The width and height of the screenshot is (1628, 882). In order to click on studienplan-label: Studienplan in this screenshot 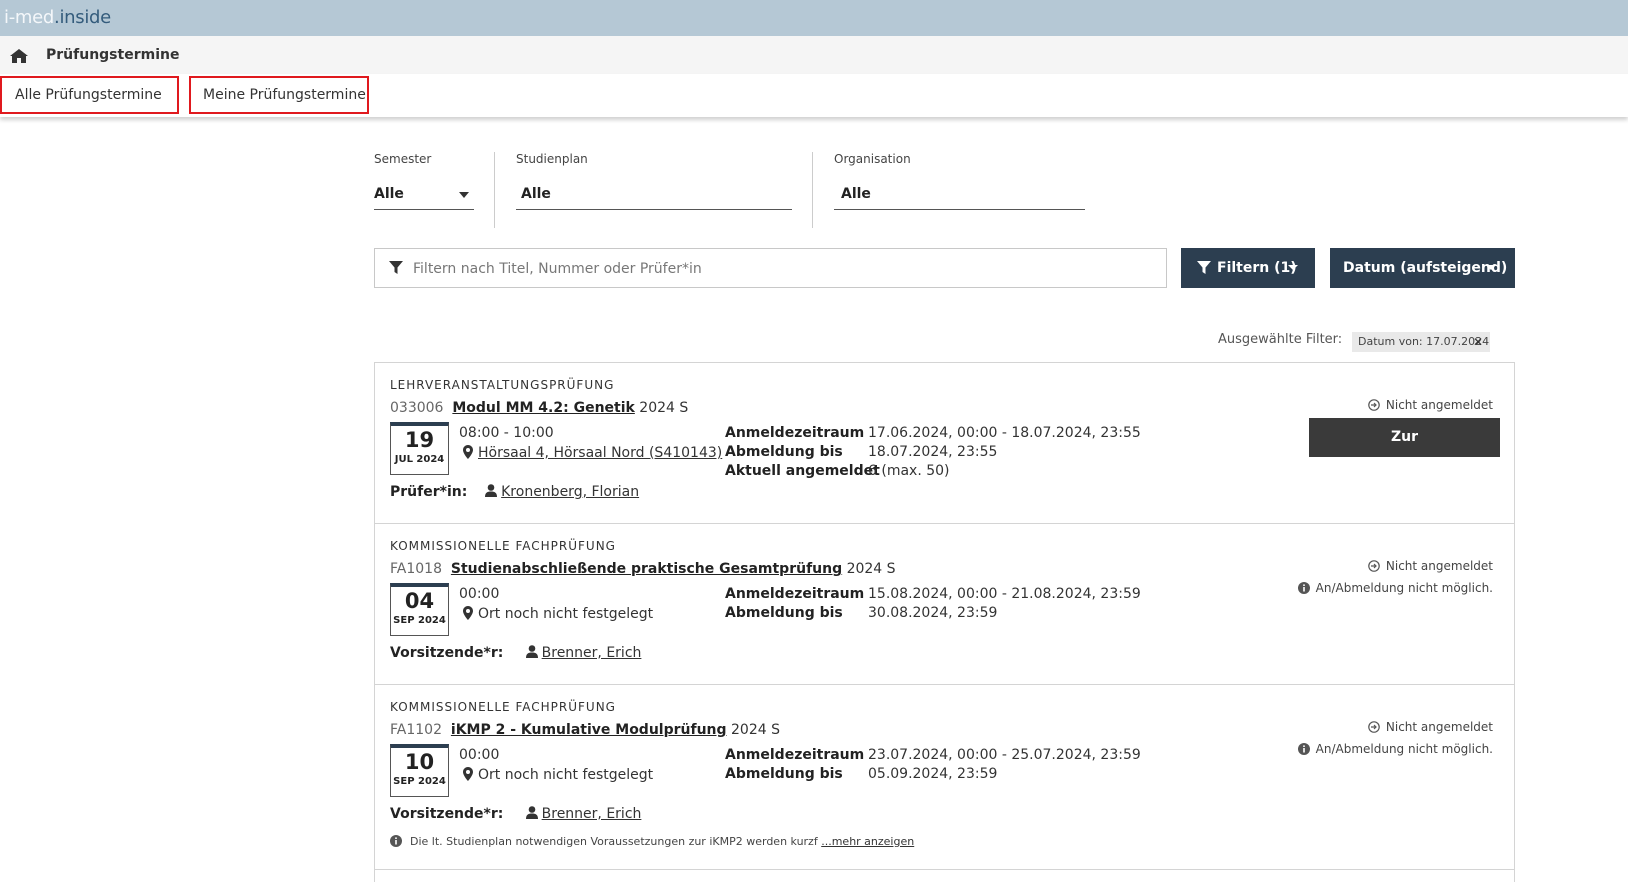, I will do `click(552, 159)`.